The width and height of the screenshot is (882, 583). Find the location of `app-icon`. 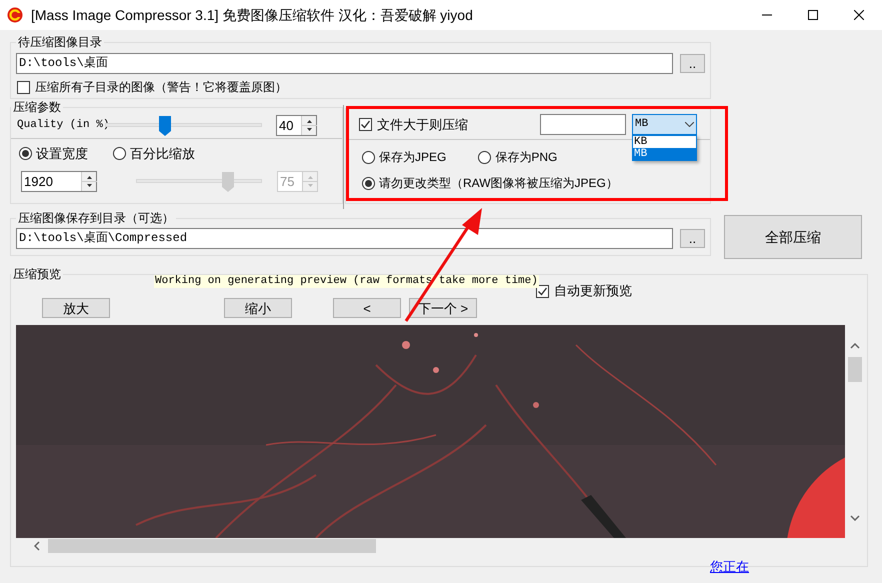

app-icon is located at coordinates (15, 15).